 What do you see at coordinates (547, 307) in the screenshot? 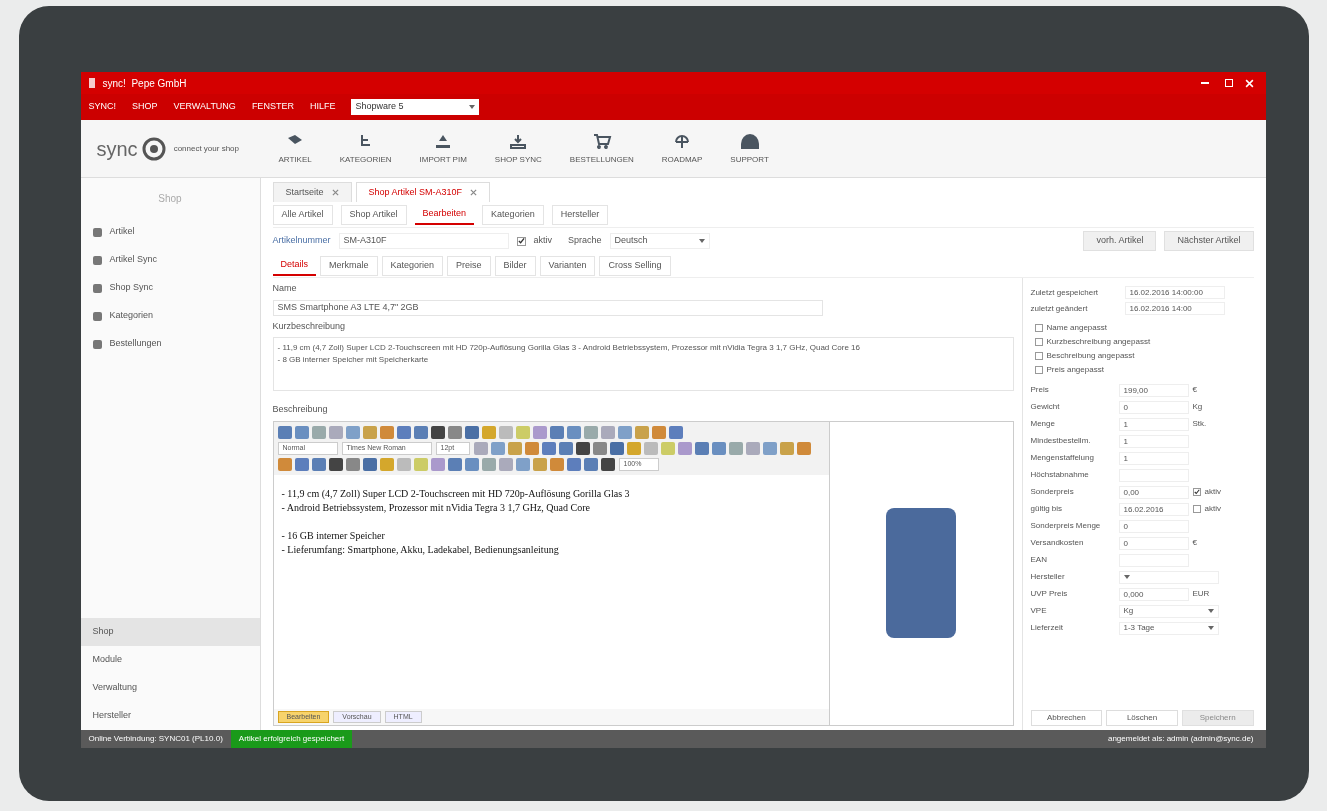
I see `name-field: SMS Smartphone A3 LTE 4,7" 2GB` at bounding box center [547, 307].